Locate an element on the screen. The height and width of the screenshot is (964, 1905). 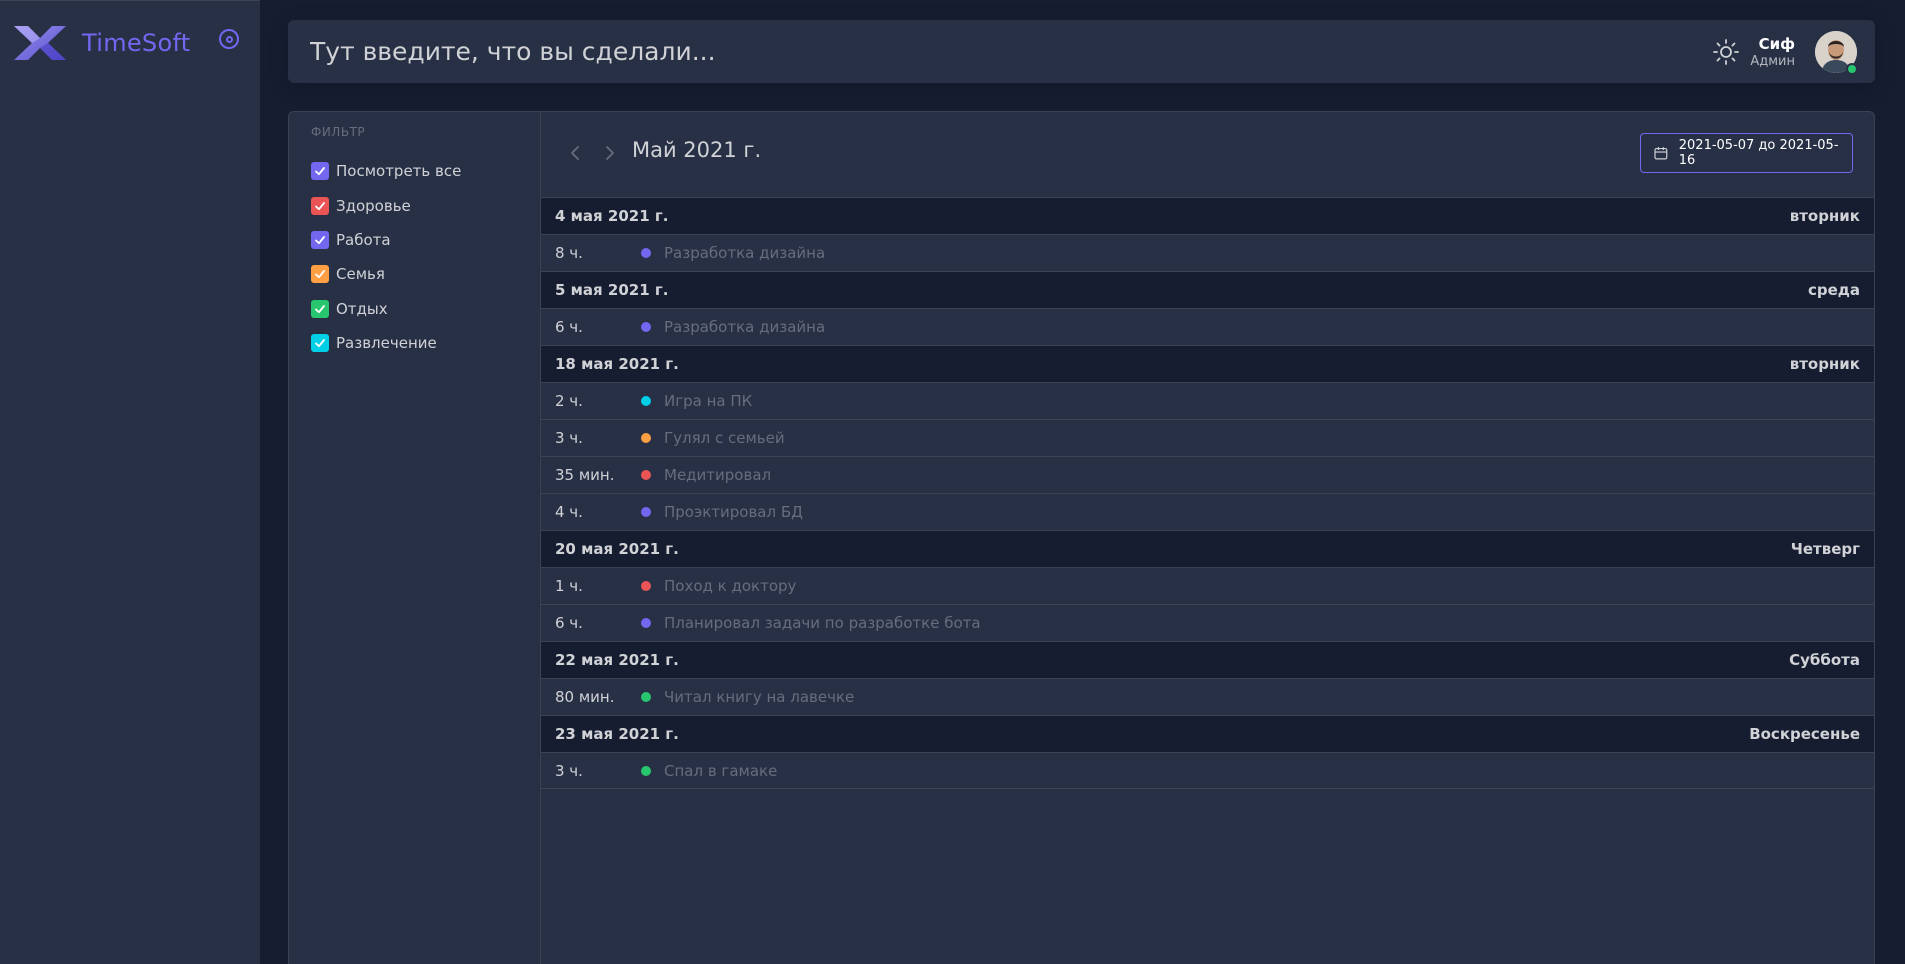
day-header-row: 22 мая 2021 г. Суббота is located at coordinates (1207, 659).